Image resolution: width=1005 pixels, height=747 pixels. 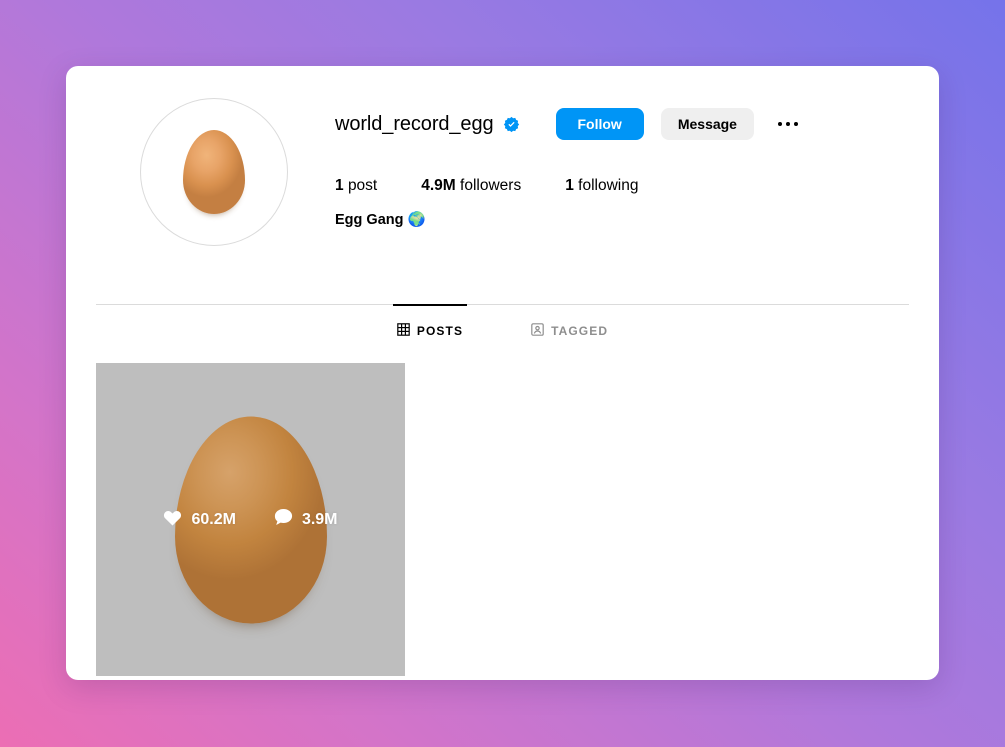 I want to click on tab-label: TAGGED, so click(x=580, y=331).